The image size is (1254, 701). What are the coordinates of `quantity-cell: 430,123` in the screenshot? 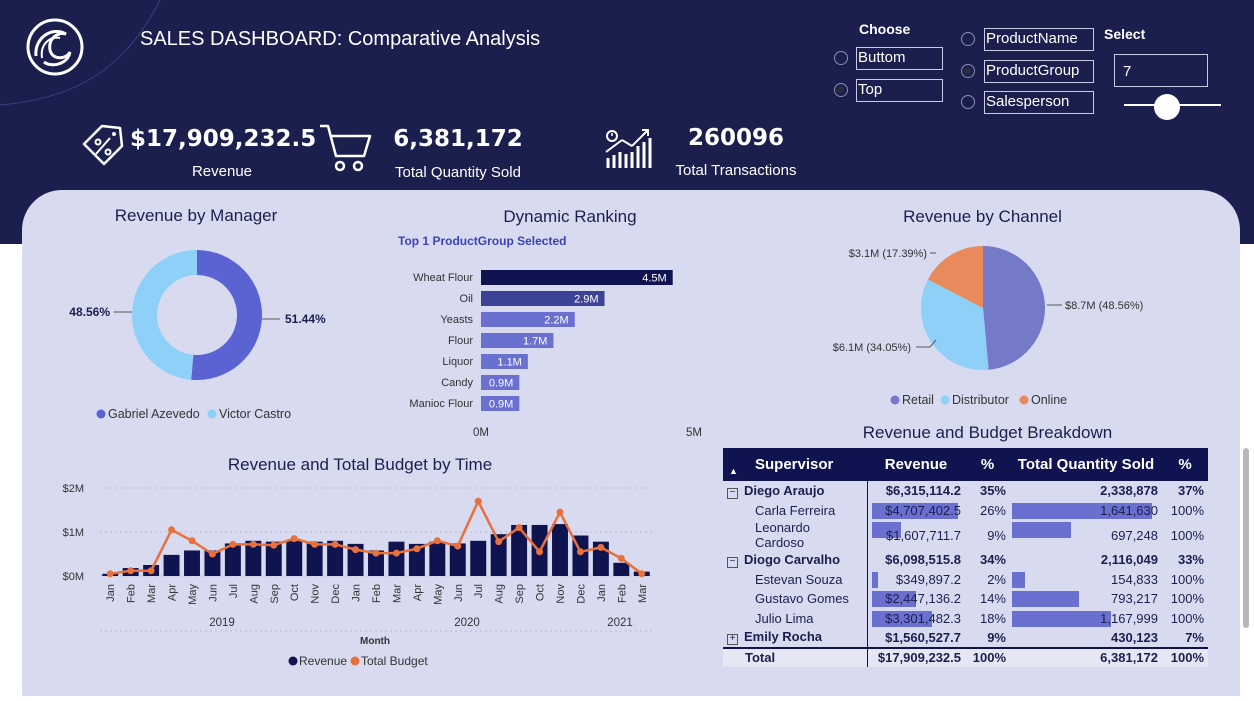 It's located at (1086, 638).